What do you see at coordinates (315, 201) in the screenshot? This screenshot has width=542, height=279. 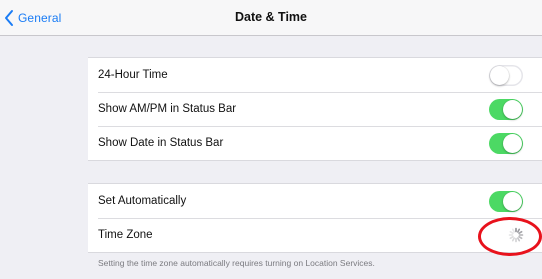 I see `setting-row-set-automatically: Set Automatically` at bounding box center [315, 201].